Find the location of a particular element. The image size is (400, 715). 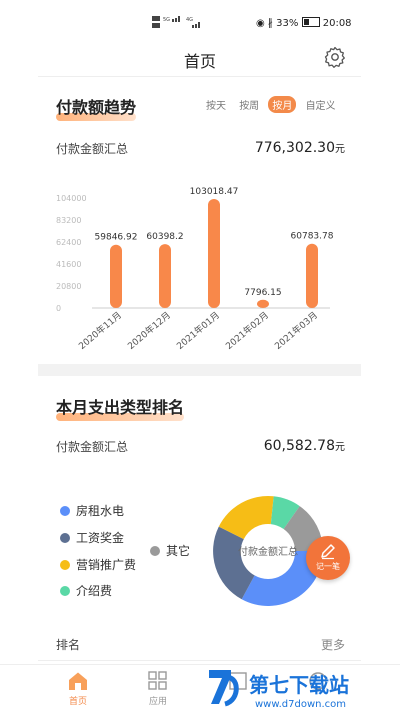

rank-divider is located at coordinates (199, 660).